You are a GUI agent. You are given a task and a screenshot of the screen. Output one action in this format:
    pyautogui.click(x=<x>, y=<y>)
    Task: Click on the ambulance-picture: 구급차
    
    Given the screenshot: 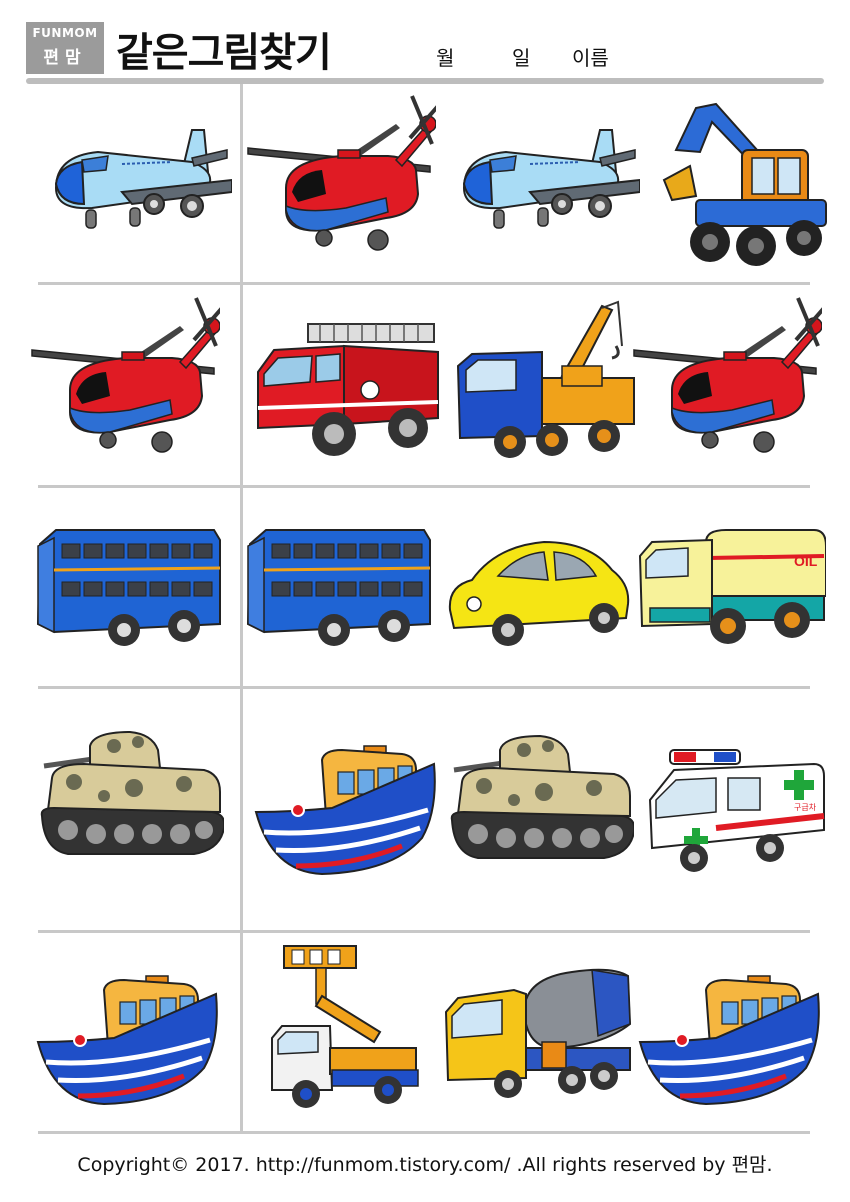 What is the action you would take?
    pyautogui.click(x=739, y=815)
    